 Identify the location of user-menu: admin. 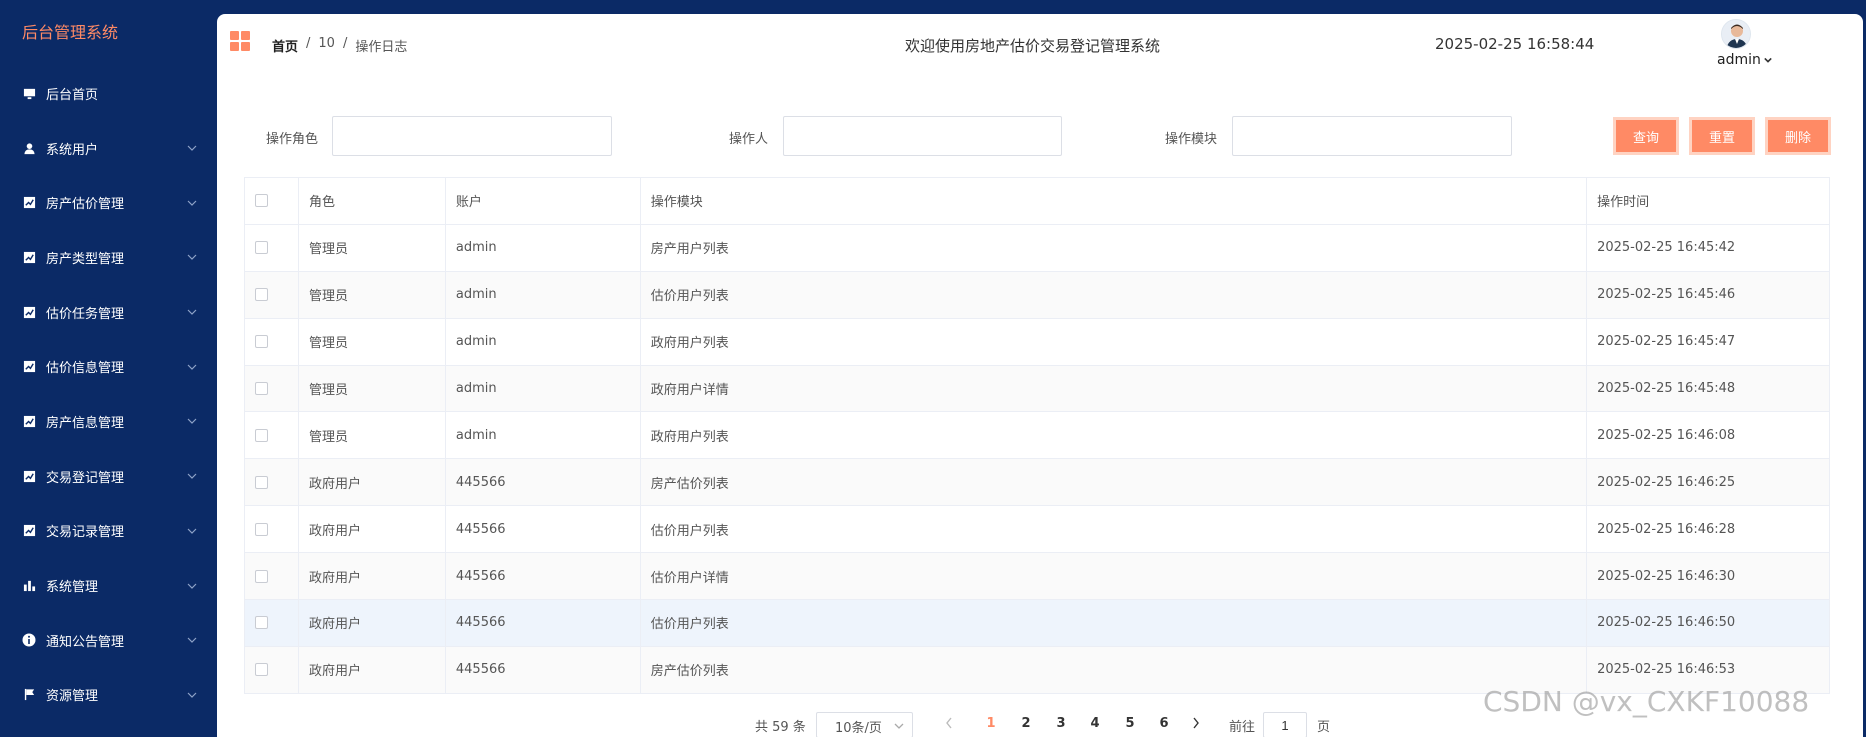
(1744, 60).